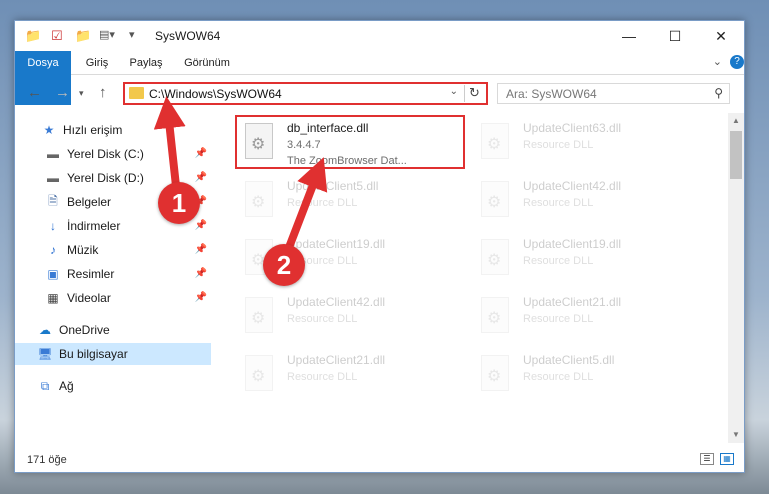  I want to click on maximize-button: ☐, so click(675, 36).